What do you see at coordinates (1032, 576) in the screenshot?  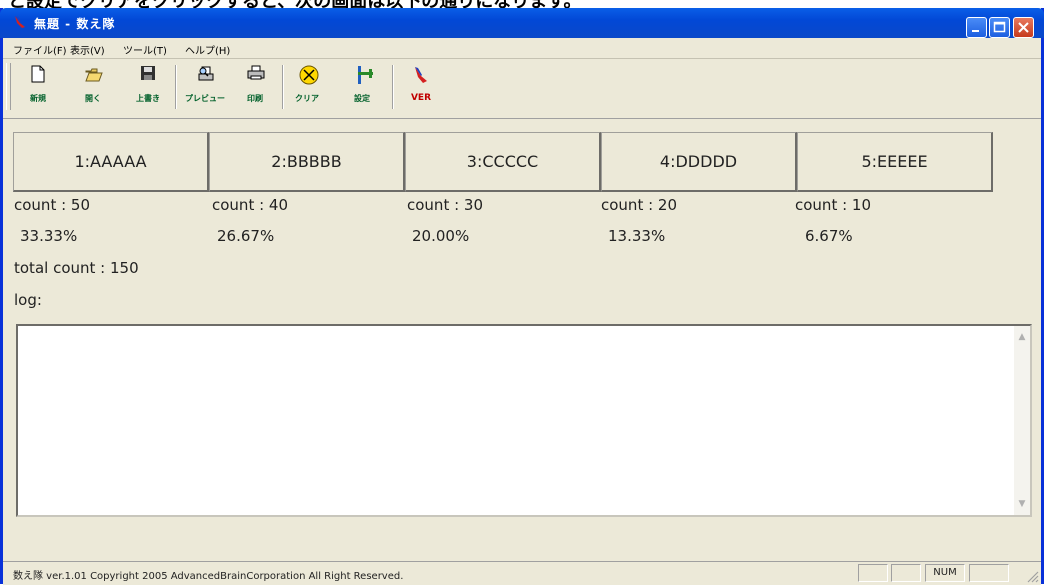 I see `resize-grip-icon` at bounding box center [1032, 576].